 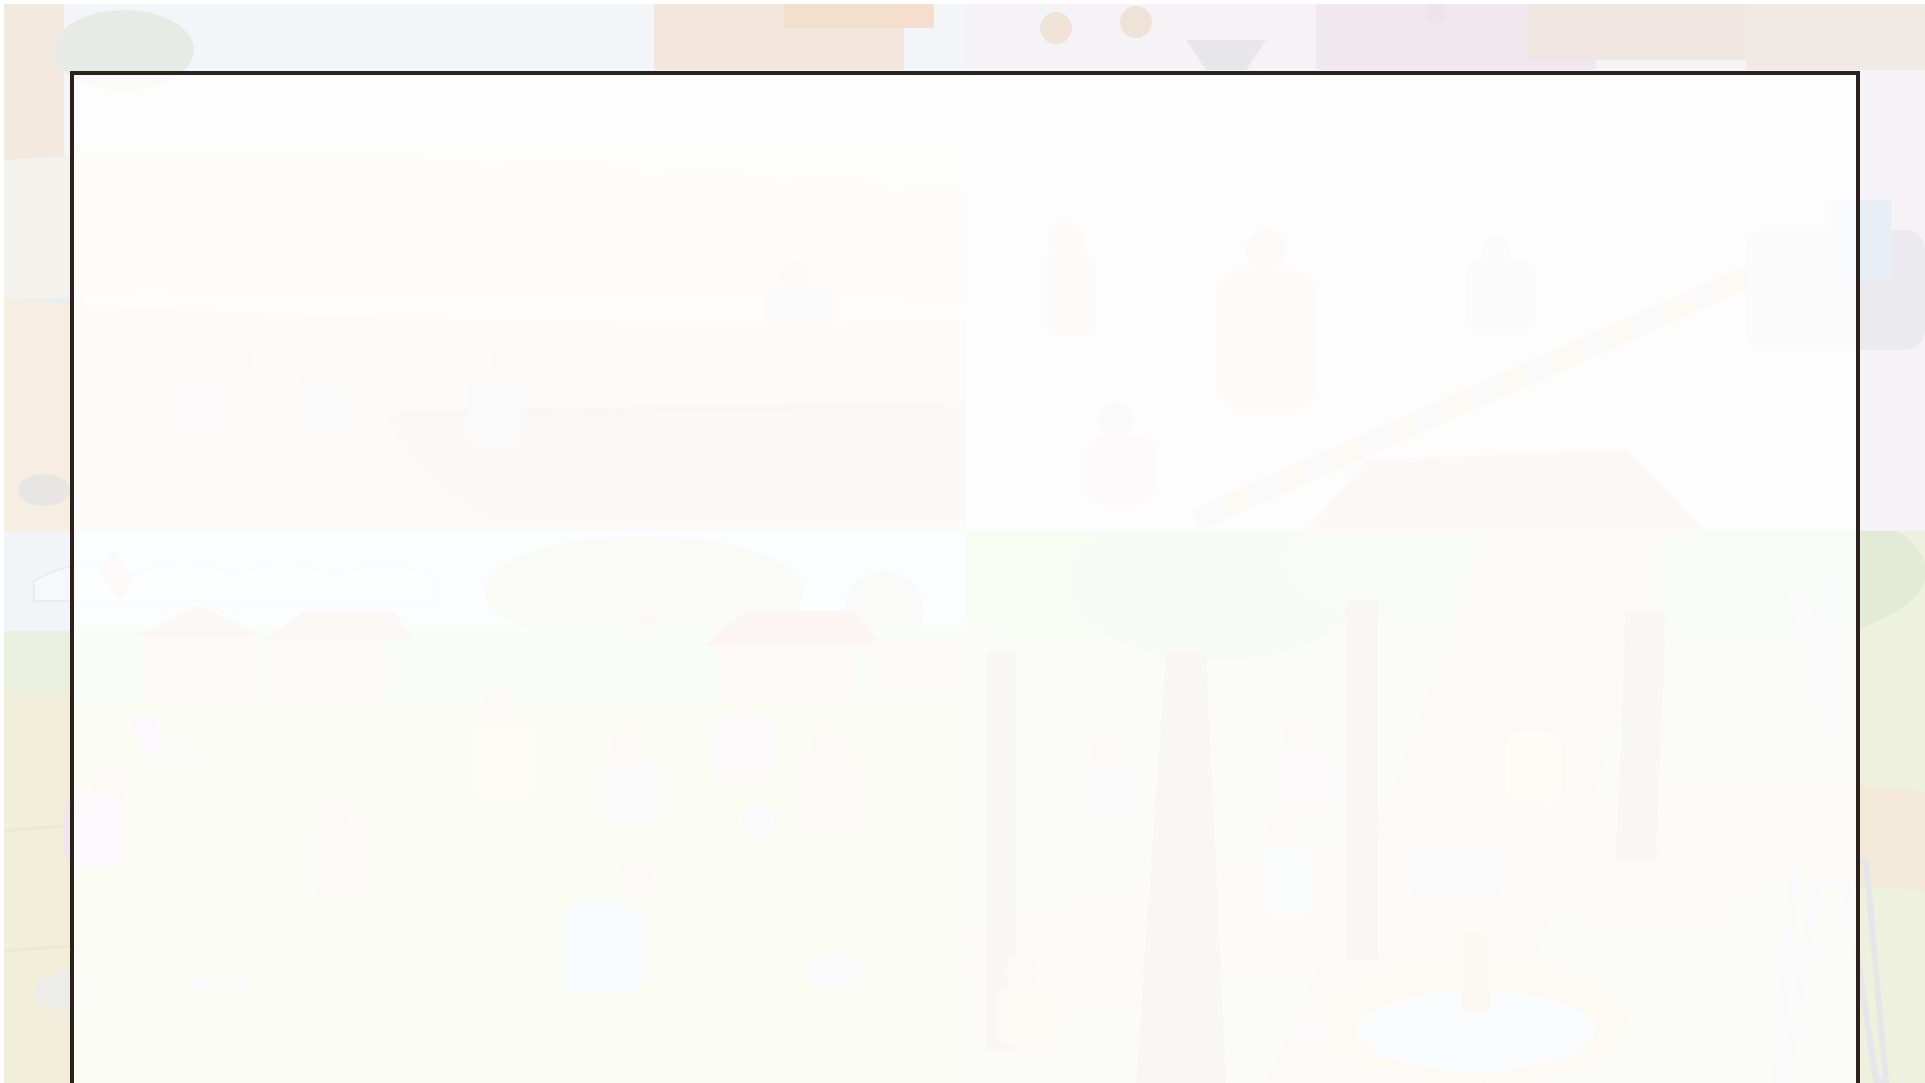 I want to click on left-edge, so click(x=2, y=541).